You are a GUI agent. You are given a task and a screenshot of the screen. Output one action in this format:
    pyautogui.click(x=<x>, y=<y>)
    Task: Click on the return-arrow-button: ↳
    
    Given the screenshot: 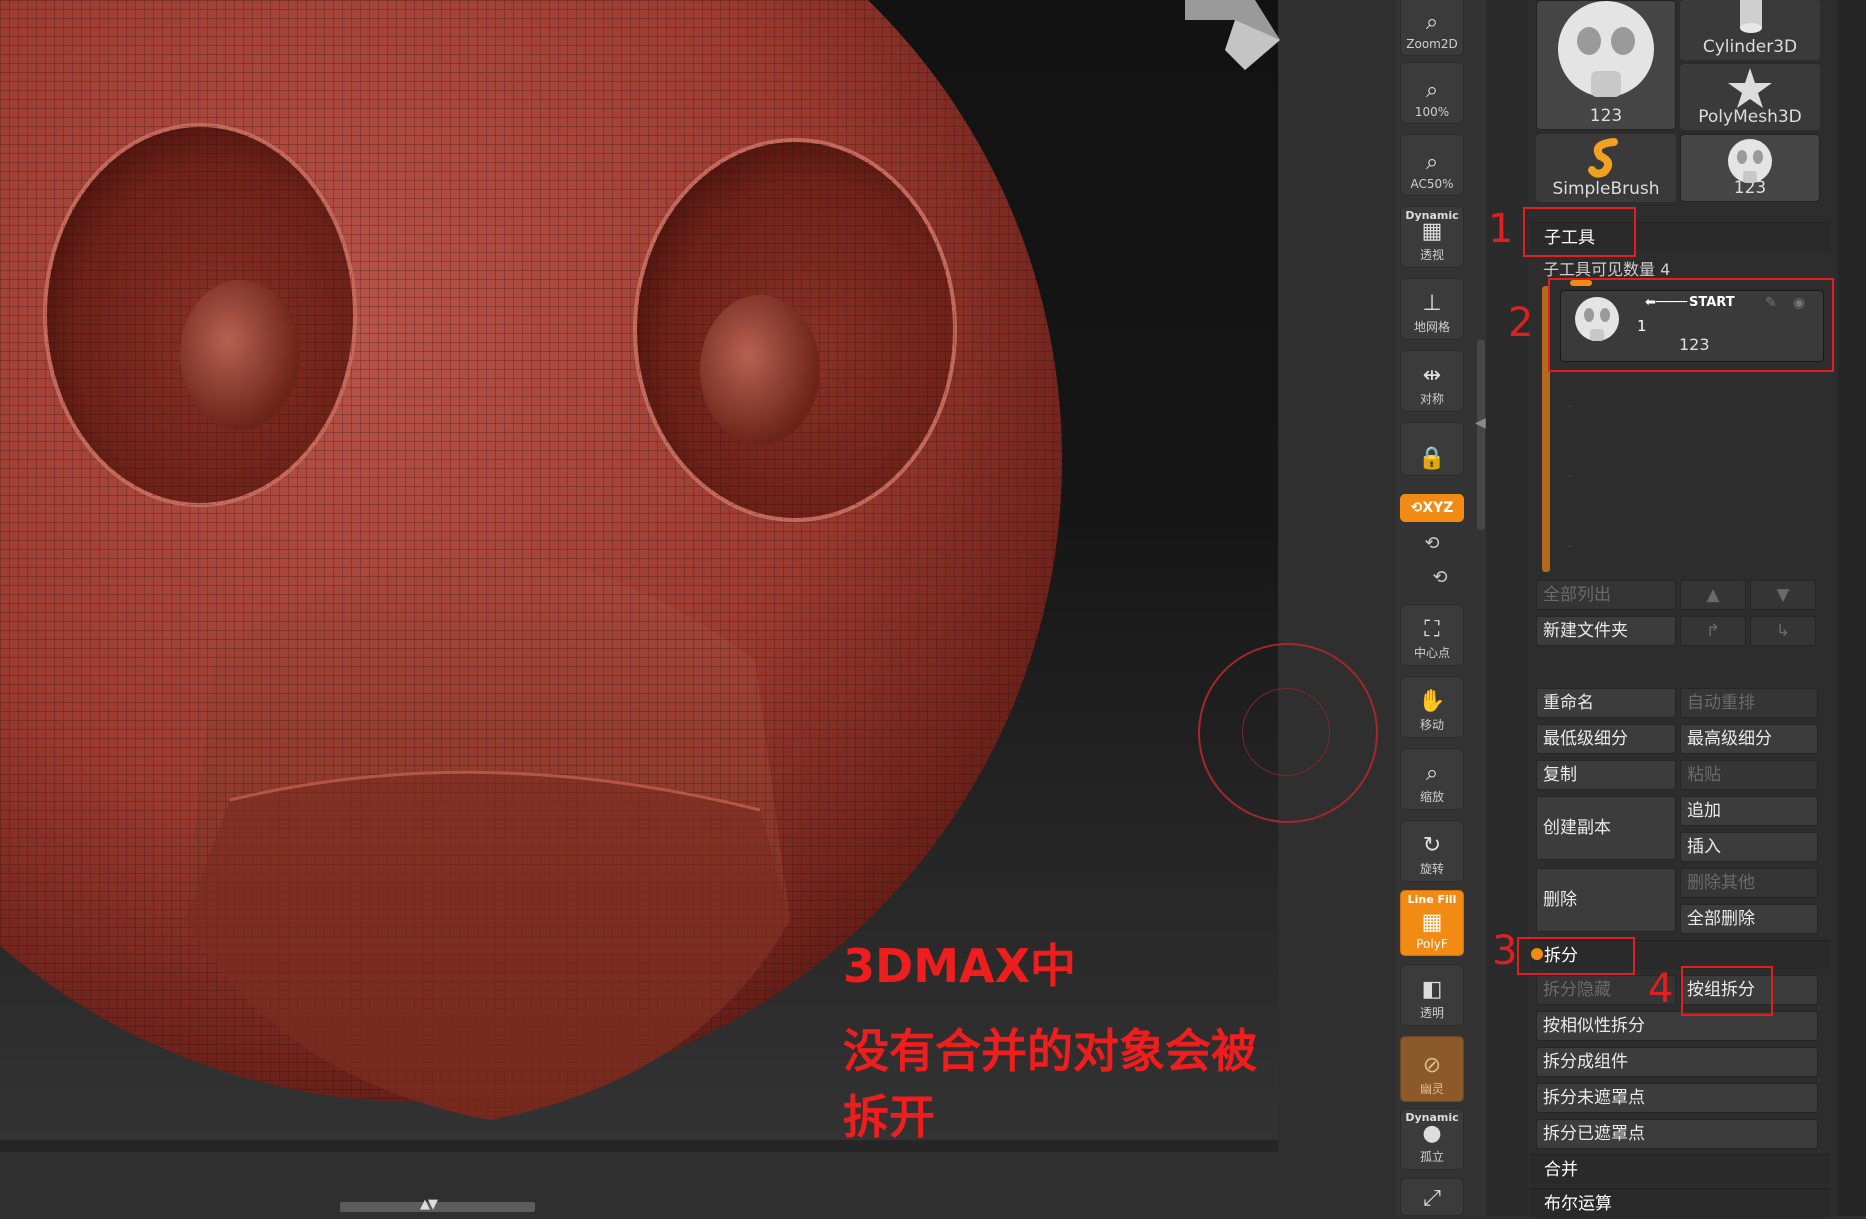 What is the action you would take?
    pyautogui.click(x=1783, y=631)
    